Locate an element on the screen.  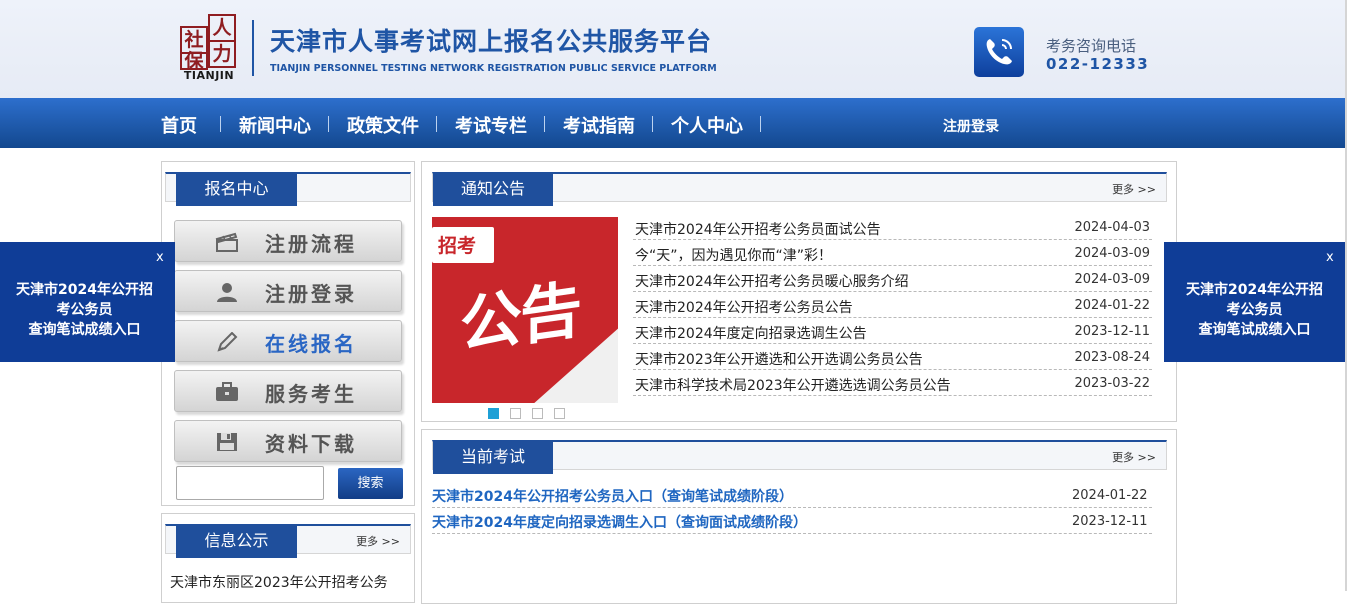
nav-item-personal-center: 个人中心 is located at coordinates (707, 125).